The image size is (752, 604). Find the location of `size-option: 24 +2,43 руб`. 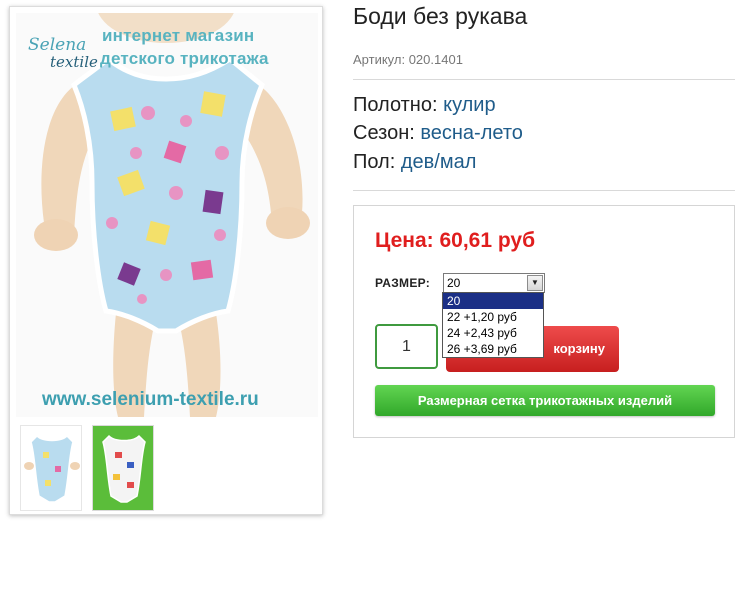

size-option: 24 +2,43 руб is located at coordinates (493, 333).